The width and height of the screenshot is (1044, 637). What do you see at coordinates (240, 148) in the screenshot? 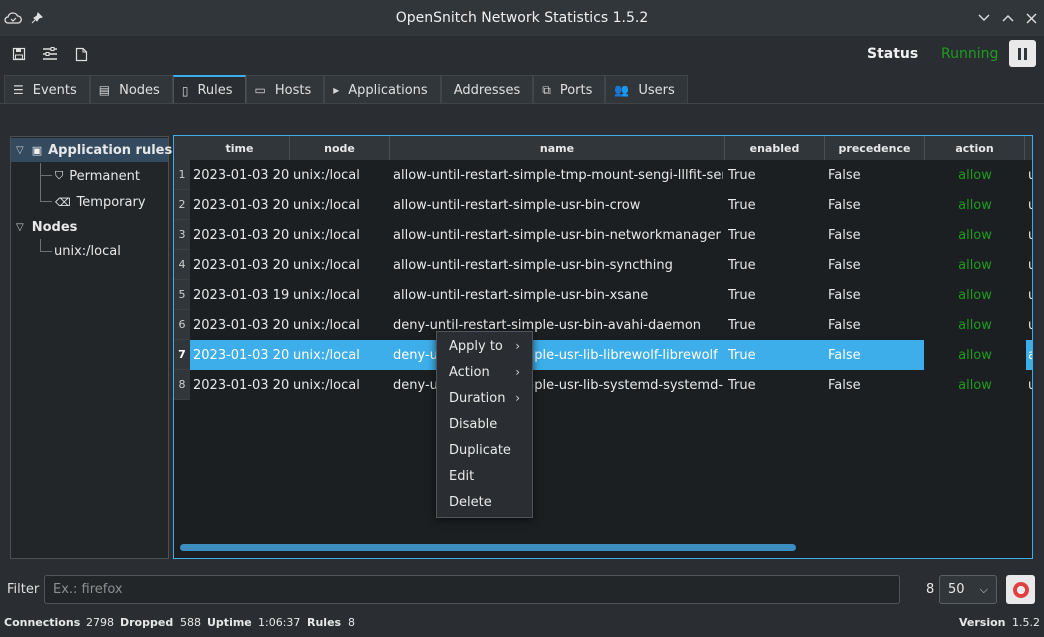
I see `column-header-time: time` at bounding box center [240, 148].